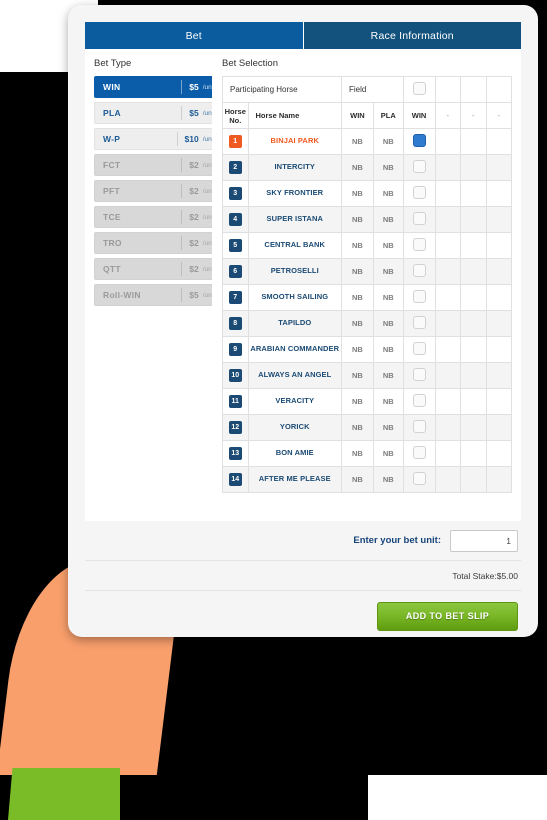 This screenshot has width=547, height=820. What do you see at coordinates (294, 297) in the screenshot?
I see `horse-name-cell: SMOOTH SAILING` at bounding box center [294, 297].